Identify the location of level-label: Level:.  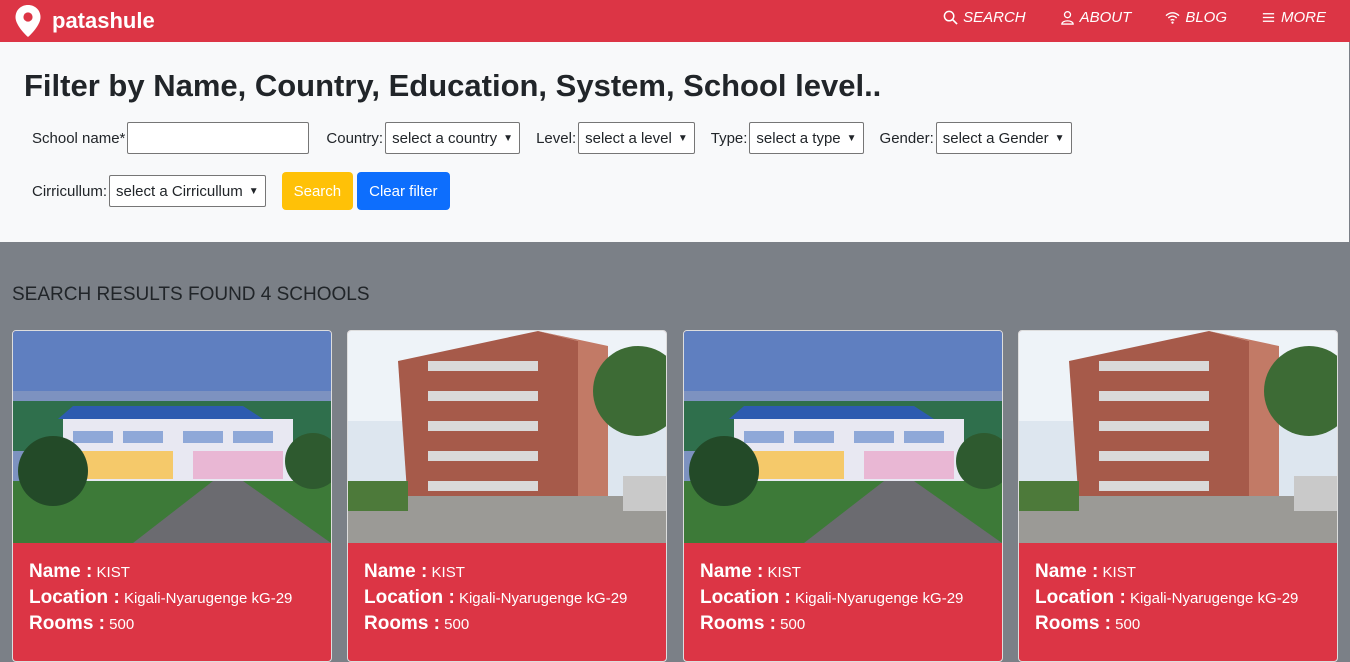
(556, 138).